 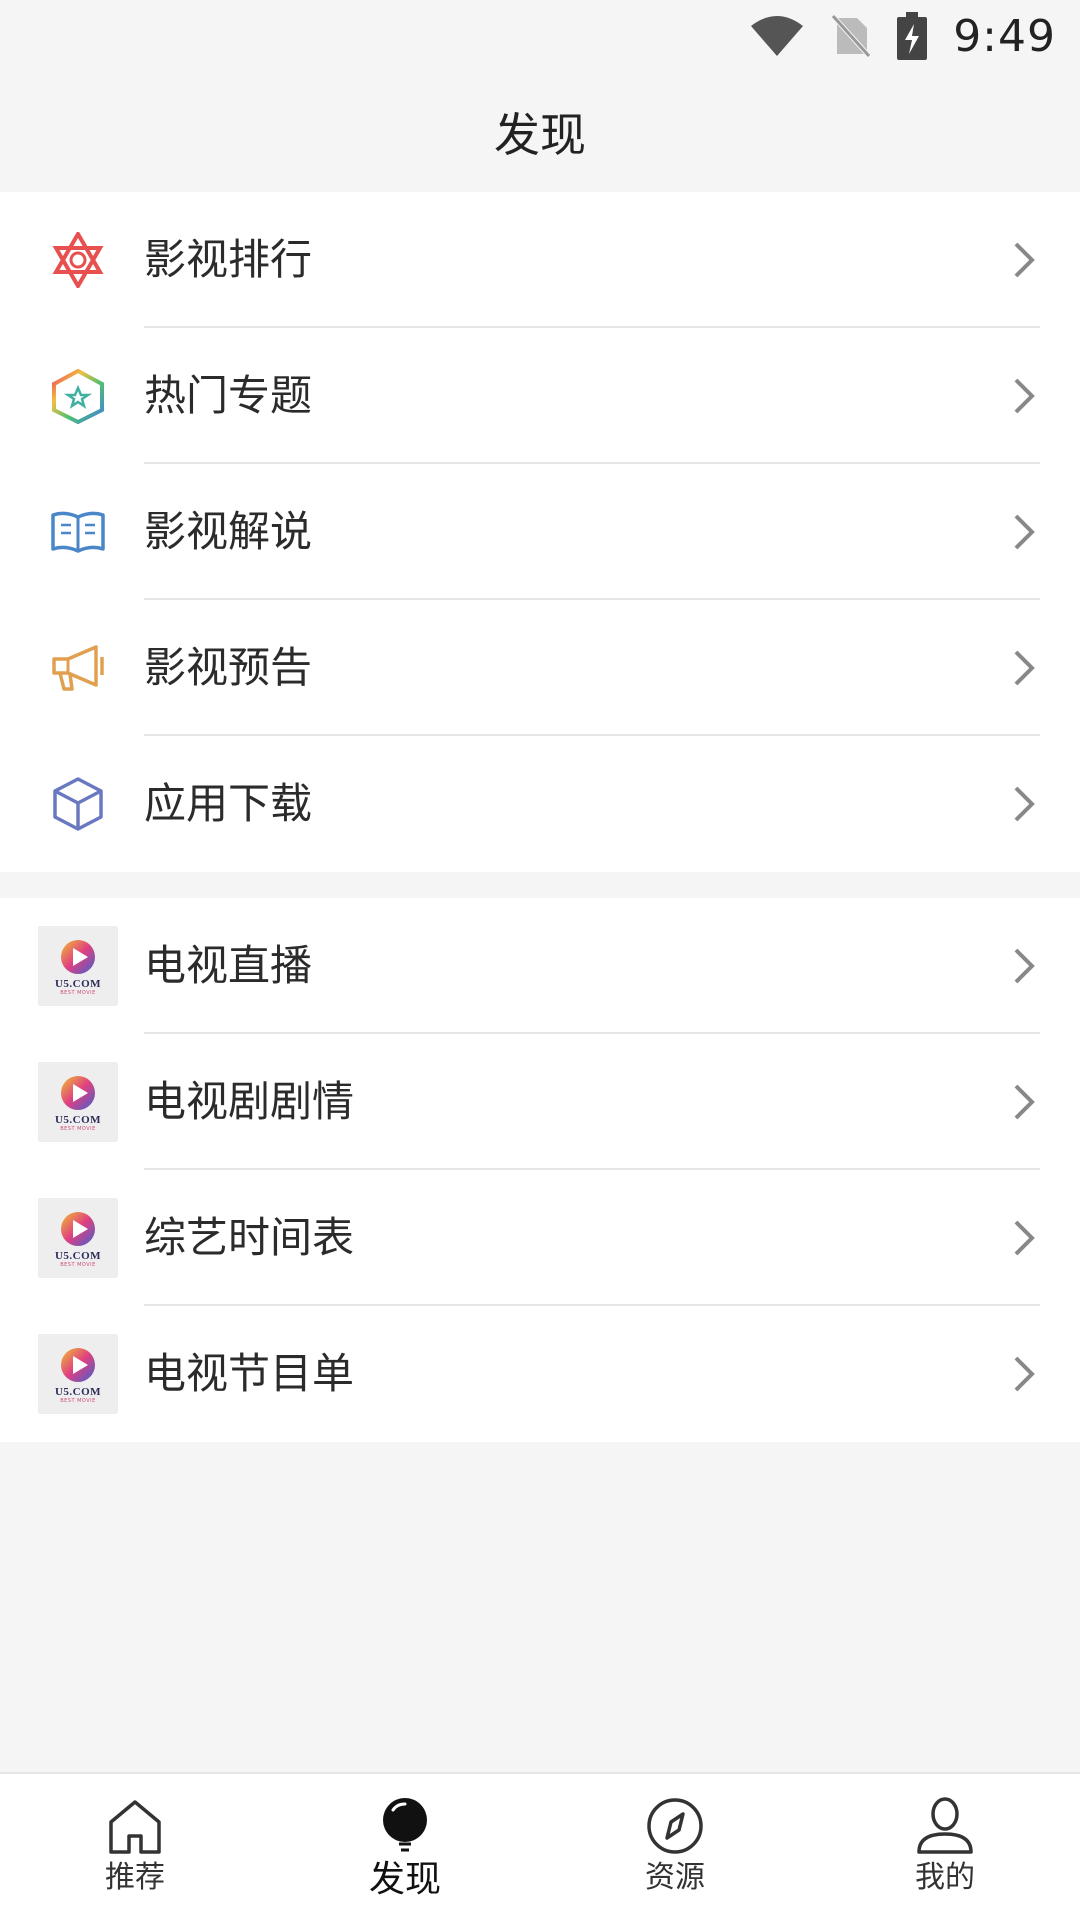 What do you see at coordinates (78, 396) in the screenshot?
I see `rainbow-hexagon-star-icon` at bounding box center [78, 396].